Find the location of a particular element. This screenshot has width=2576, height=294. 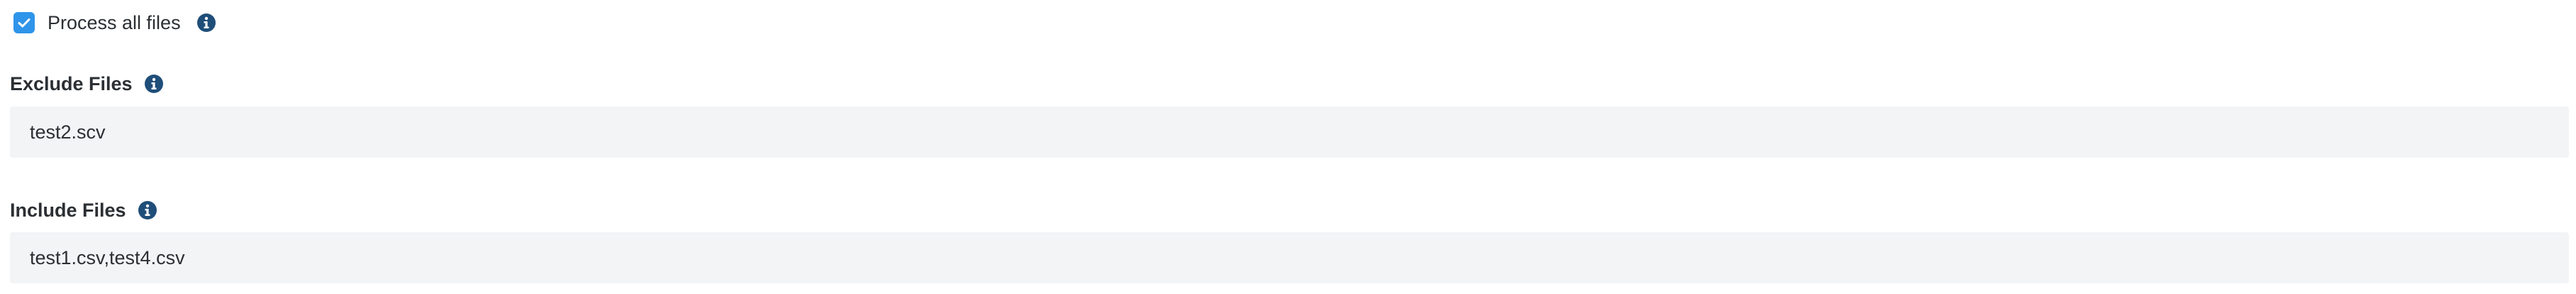

include-files-info-icon is located at coordinates (147, 210).